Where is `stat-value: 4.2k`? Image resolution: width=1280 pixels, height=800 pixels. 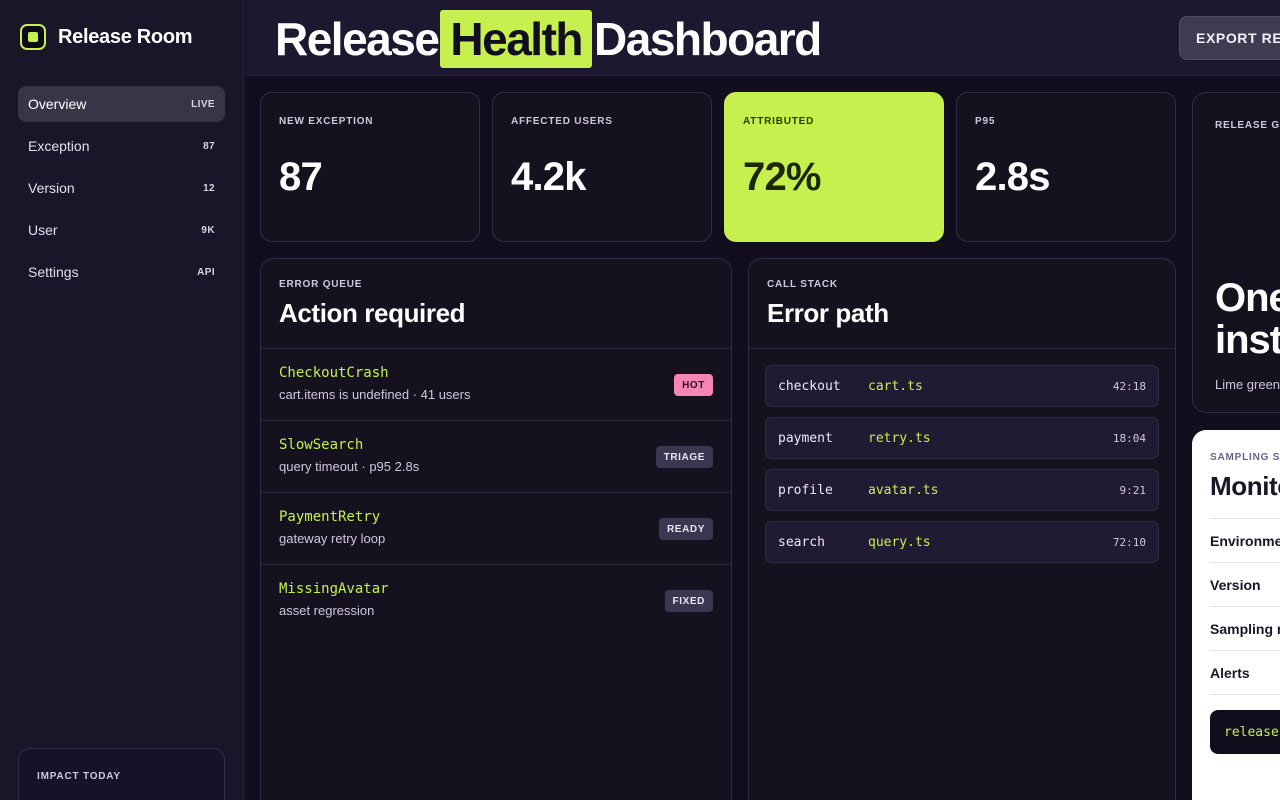 stat-value: 4.2k is located at coordinates (548, 177).